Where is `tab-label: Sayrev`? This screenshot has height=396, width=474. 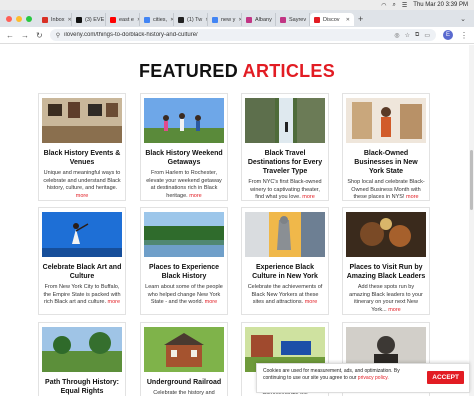
tab-label: Sayrev is located at coordinates (298, 19).